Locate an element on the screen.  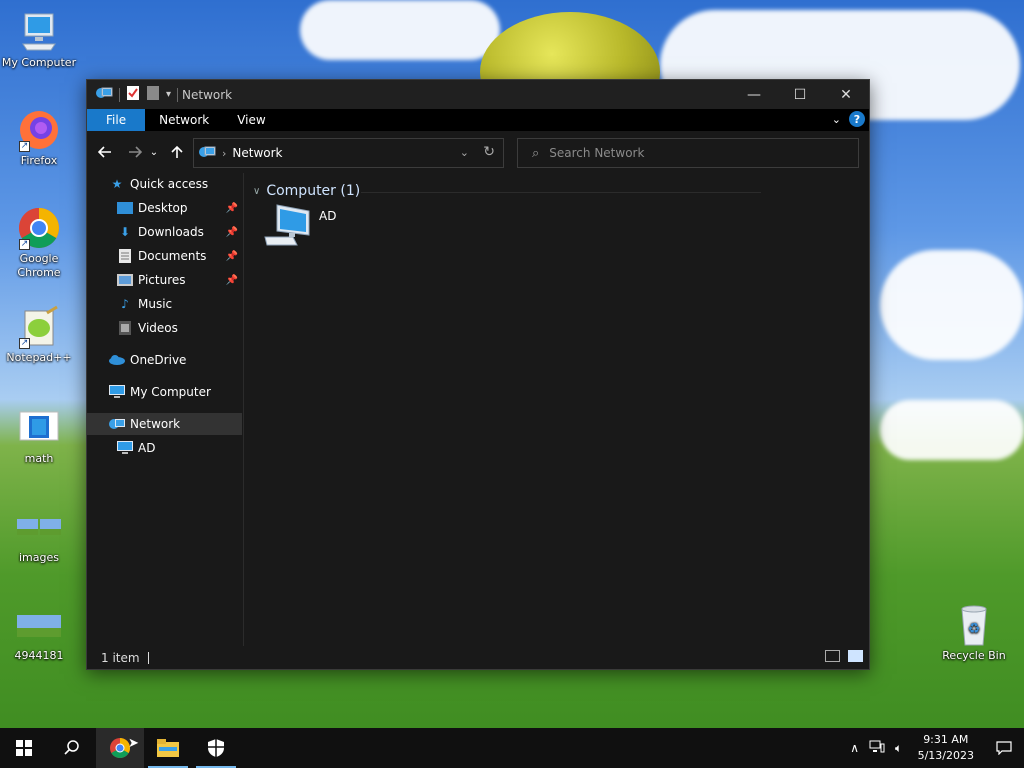
new-folder-icon is located at coordinates (153, 94).